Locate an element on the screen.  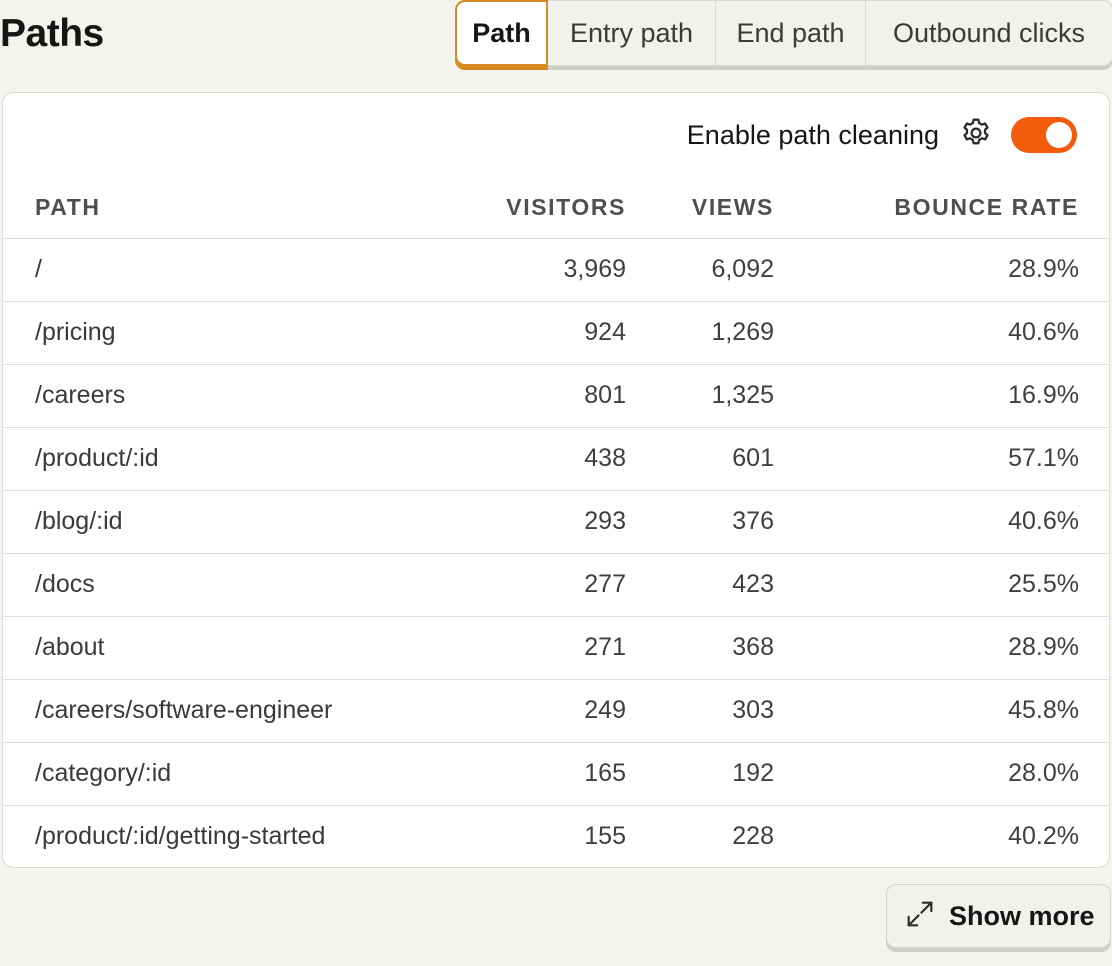
path-cell: /category/:id is located at coordinates (228, 774).